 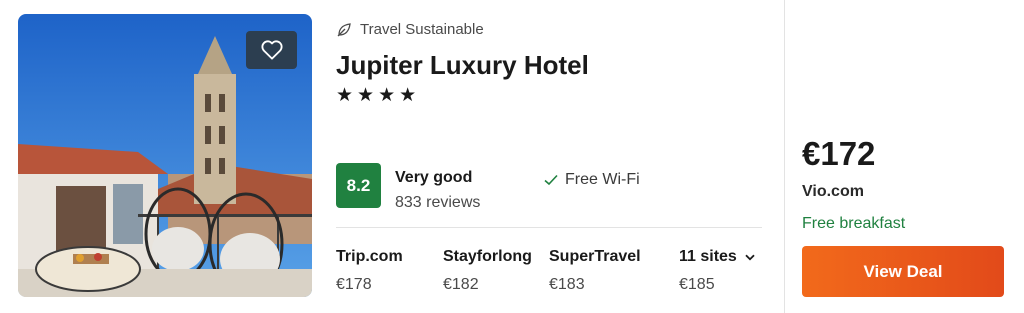 I want to click on more-sites-label: 11 sites, so click(x=708, y=256).